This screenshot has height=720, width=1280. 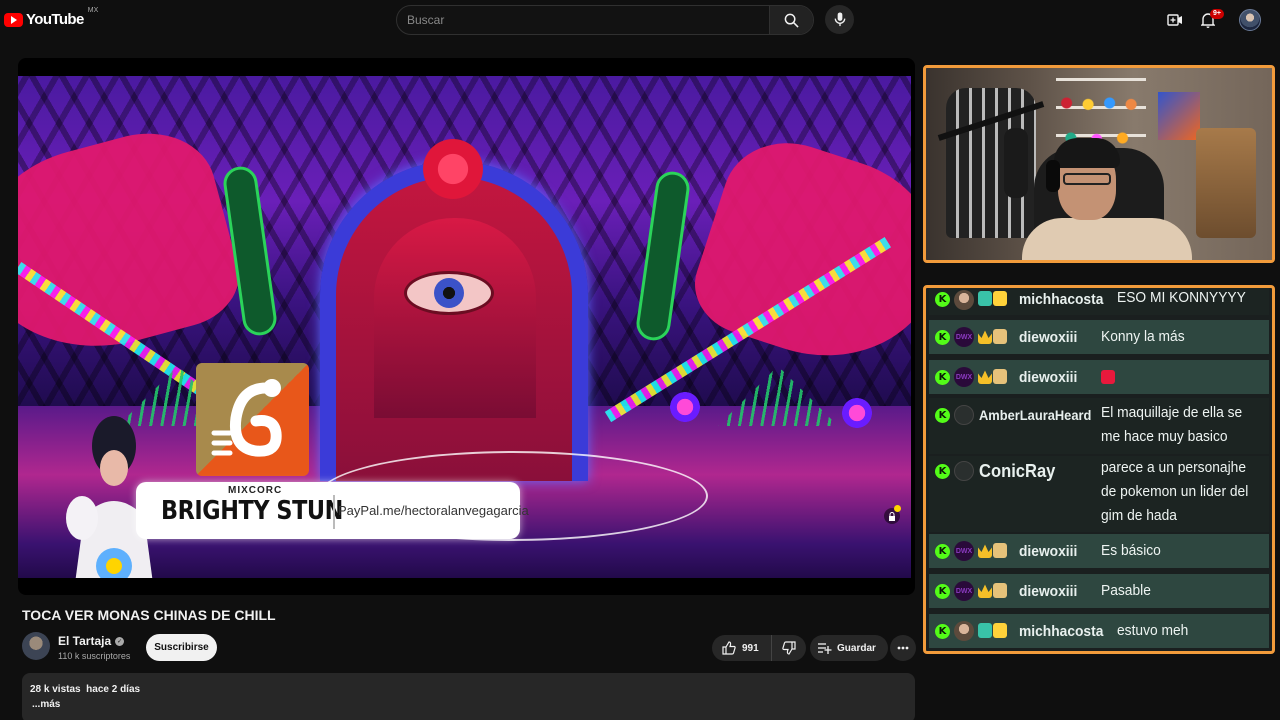 What do you see at coordinates (468, 696) in the screenshot?
I see `description-box` at bounding box center [468, 696].